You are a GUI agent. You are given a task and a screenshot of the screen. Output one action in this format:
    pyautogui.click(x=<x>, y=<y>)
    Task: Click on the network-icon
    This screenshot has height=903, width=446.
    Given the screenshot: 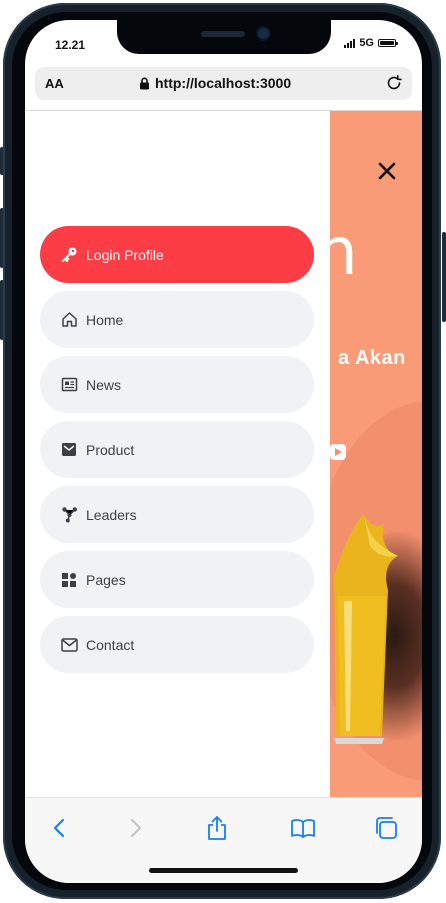 What is the action you would take?
    pyautogui.click(x=69, y=515)
    